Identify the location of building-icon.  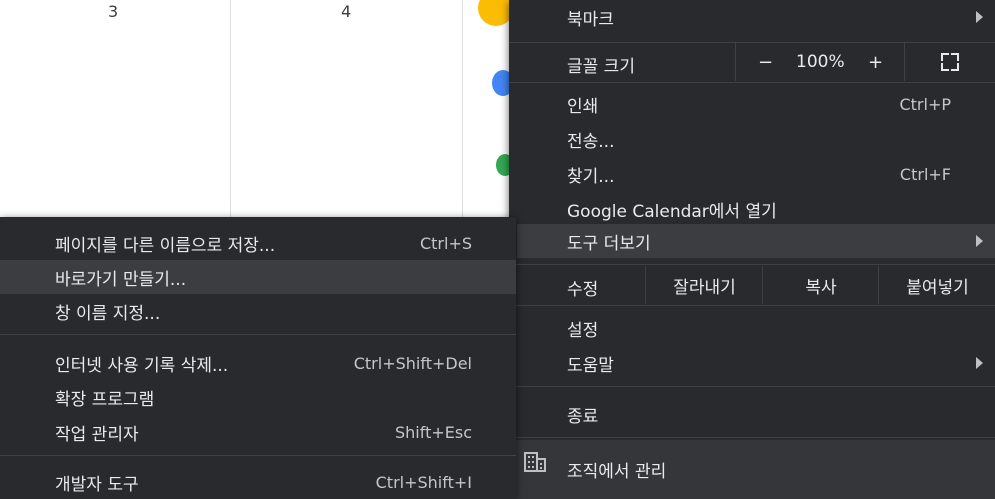
(535, 462).